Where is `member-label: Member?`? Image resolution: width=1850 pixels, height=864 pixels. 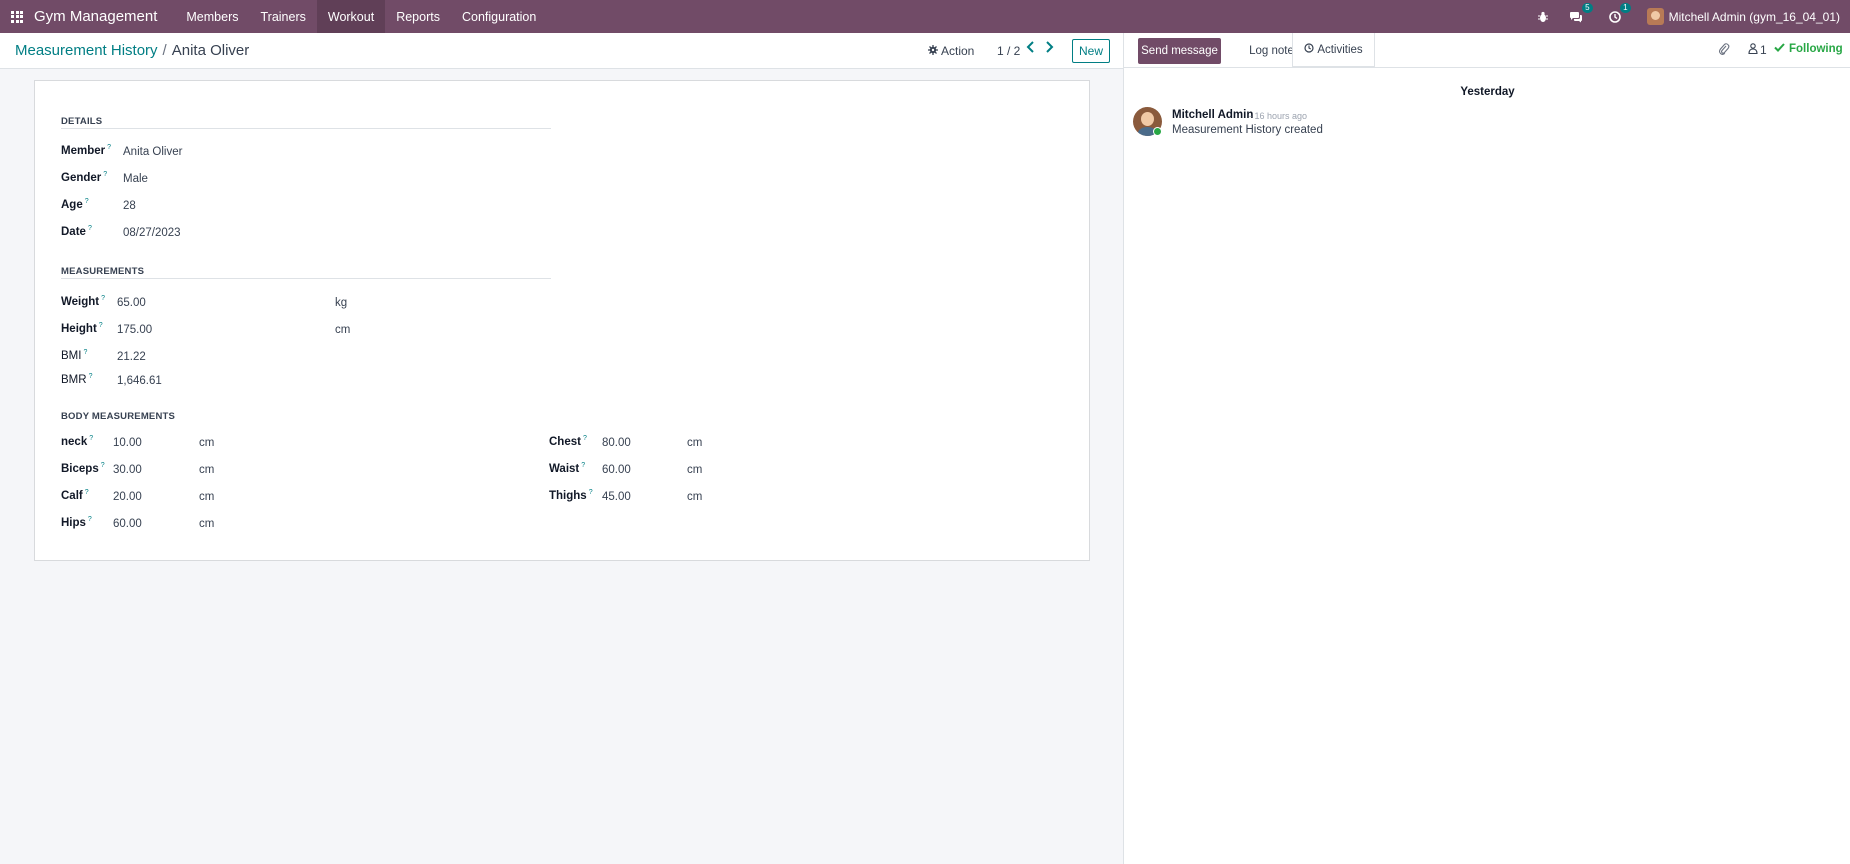
member-label: Member? is located at coordinates (86, 150).